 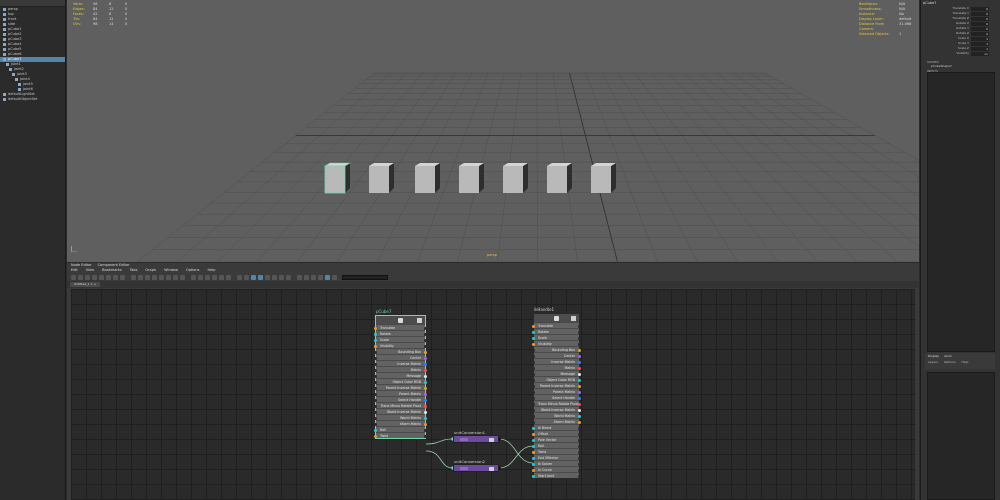 What do you see at coordinates (112, 270) in the screenshot?
I see `menu-item: Bookmarks` at bounding box center [112, 270].